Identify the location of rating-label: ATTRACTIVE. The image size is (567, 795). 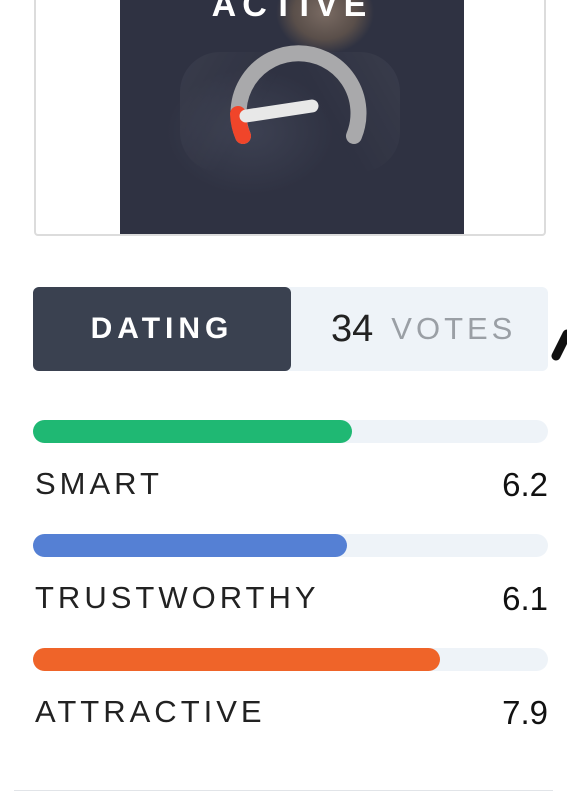
(150, 711).